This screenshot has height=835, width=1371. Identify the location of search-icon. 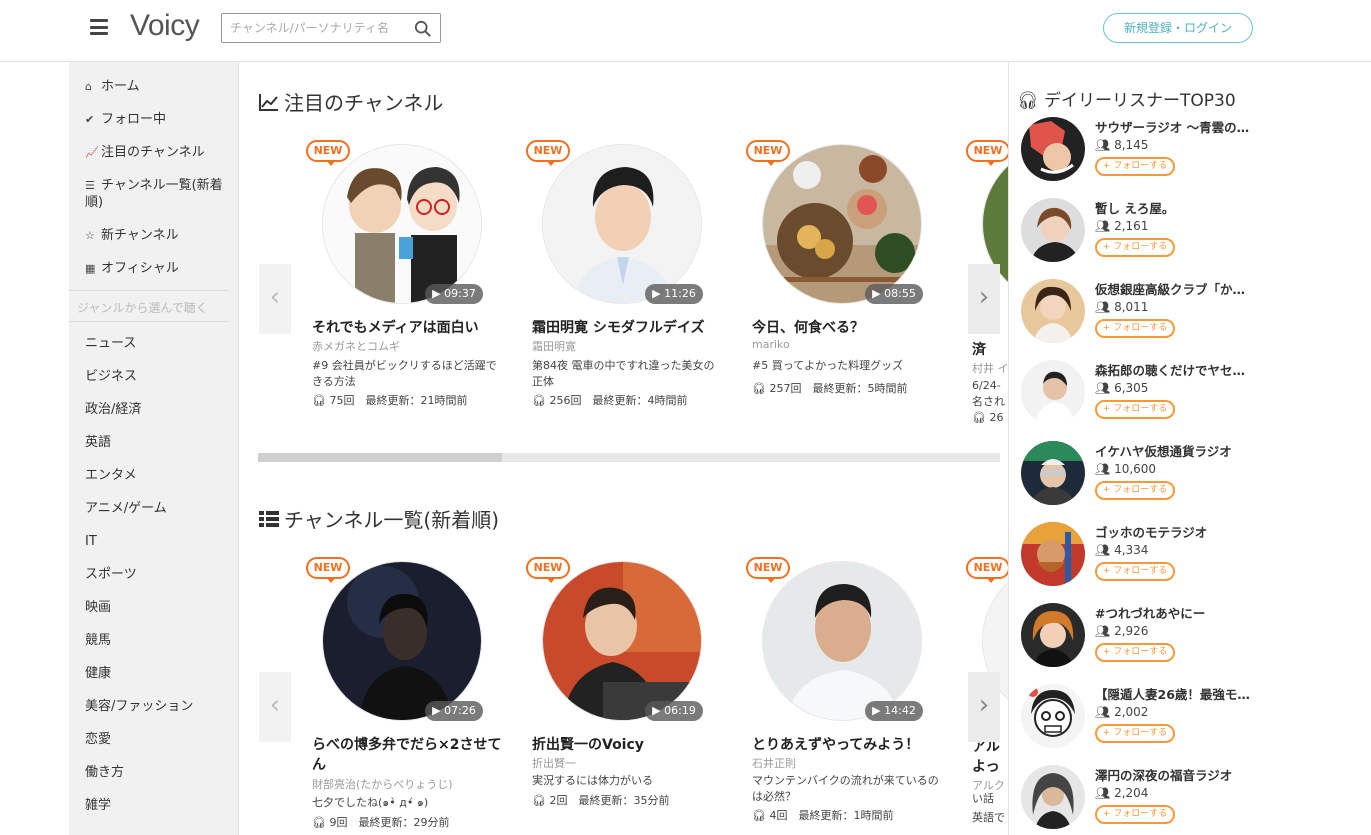
(423, 29).